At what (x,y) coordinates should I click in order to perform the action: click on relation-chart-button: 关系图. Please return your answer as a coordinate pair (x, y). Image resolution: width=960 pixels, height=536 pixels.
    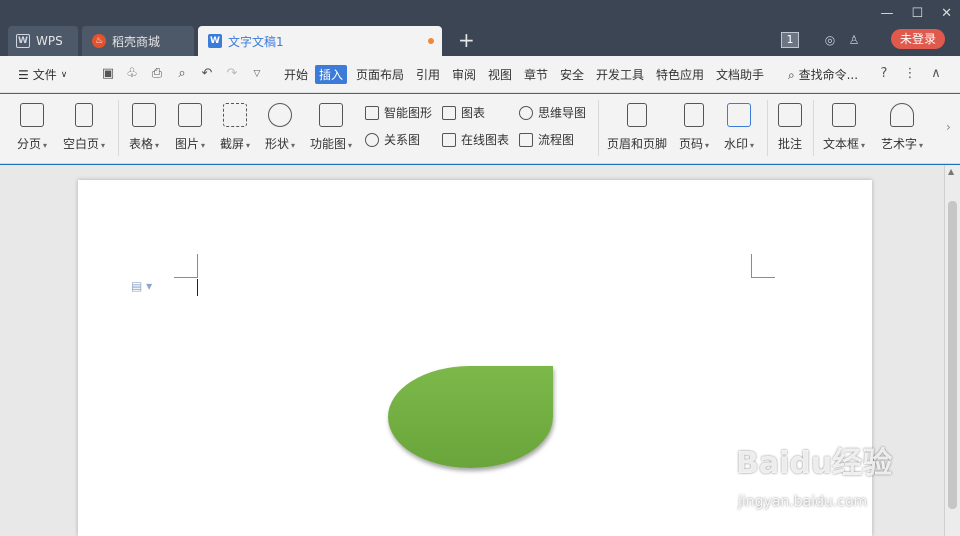
    Looking at the image, I should click on (392, 139).